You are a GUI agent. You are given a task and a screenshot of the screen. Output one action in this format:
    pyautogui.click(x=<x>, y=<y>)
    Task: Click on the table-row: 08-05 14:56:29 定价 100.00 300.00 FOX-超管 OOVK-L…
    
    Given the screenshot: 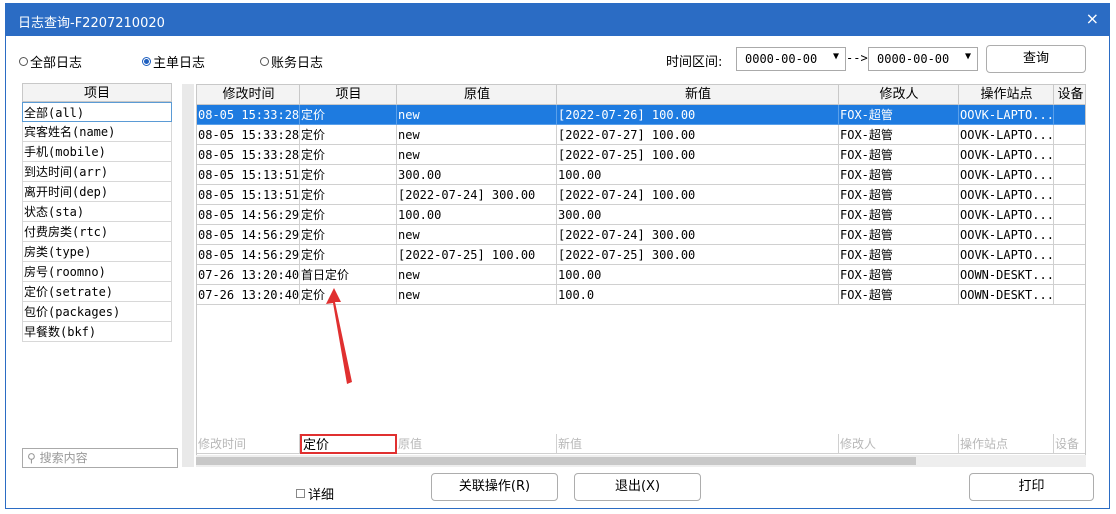 What is the action you would take?
    pyautogui.click(x=641, y=215)
    